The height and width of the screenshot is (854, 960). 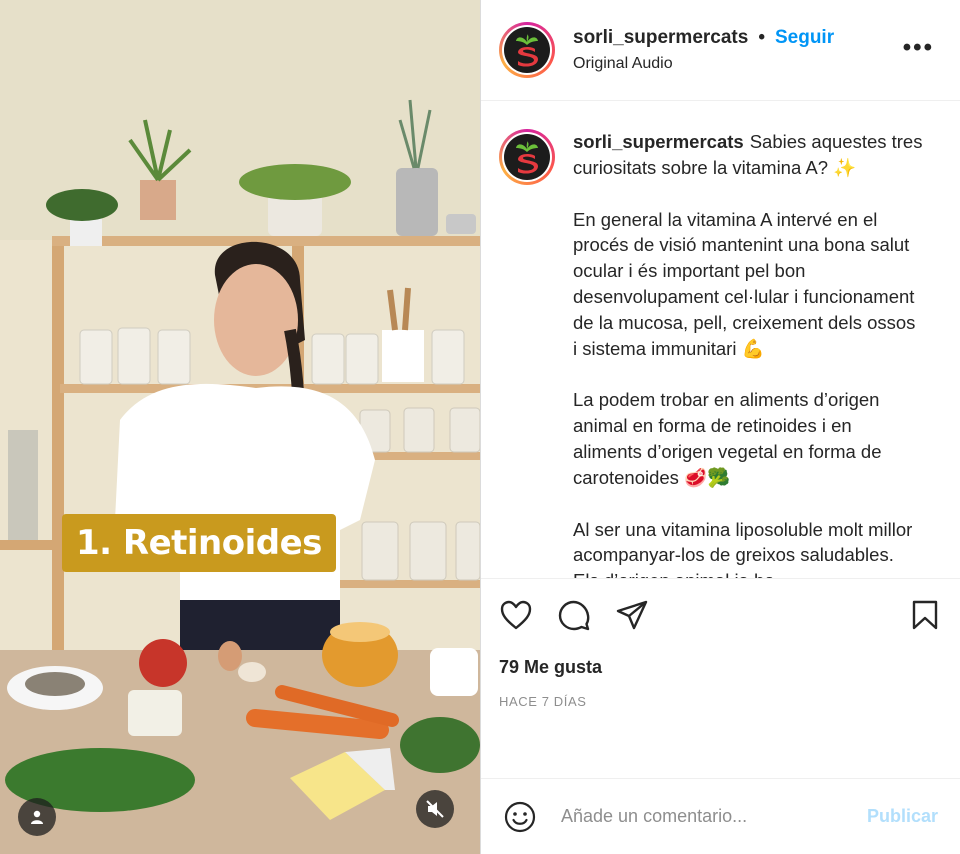 I want to click on caption-avatar, so click(x=527, y=157).